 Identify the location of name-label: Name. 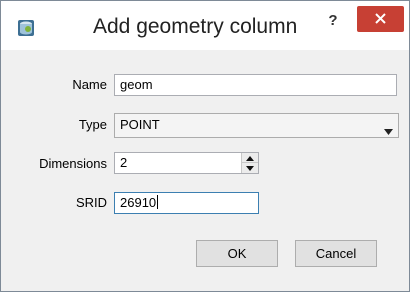
(89, 84).